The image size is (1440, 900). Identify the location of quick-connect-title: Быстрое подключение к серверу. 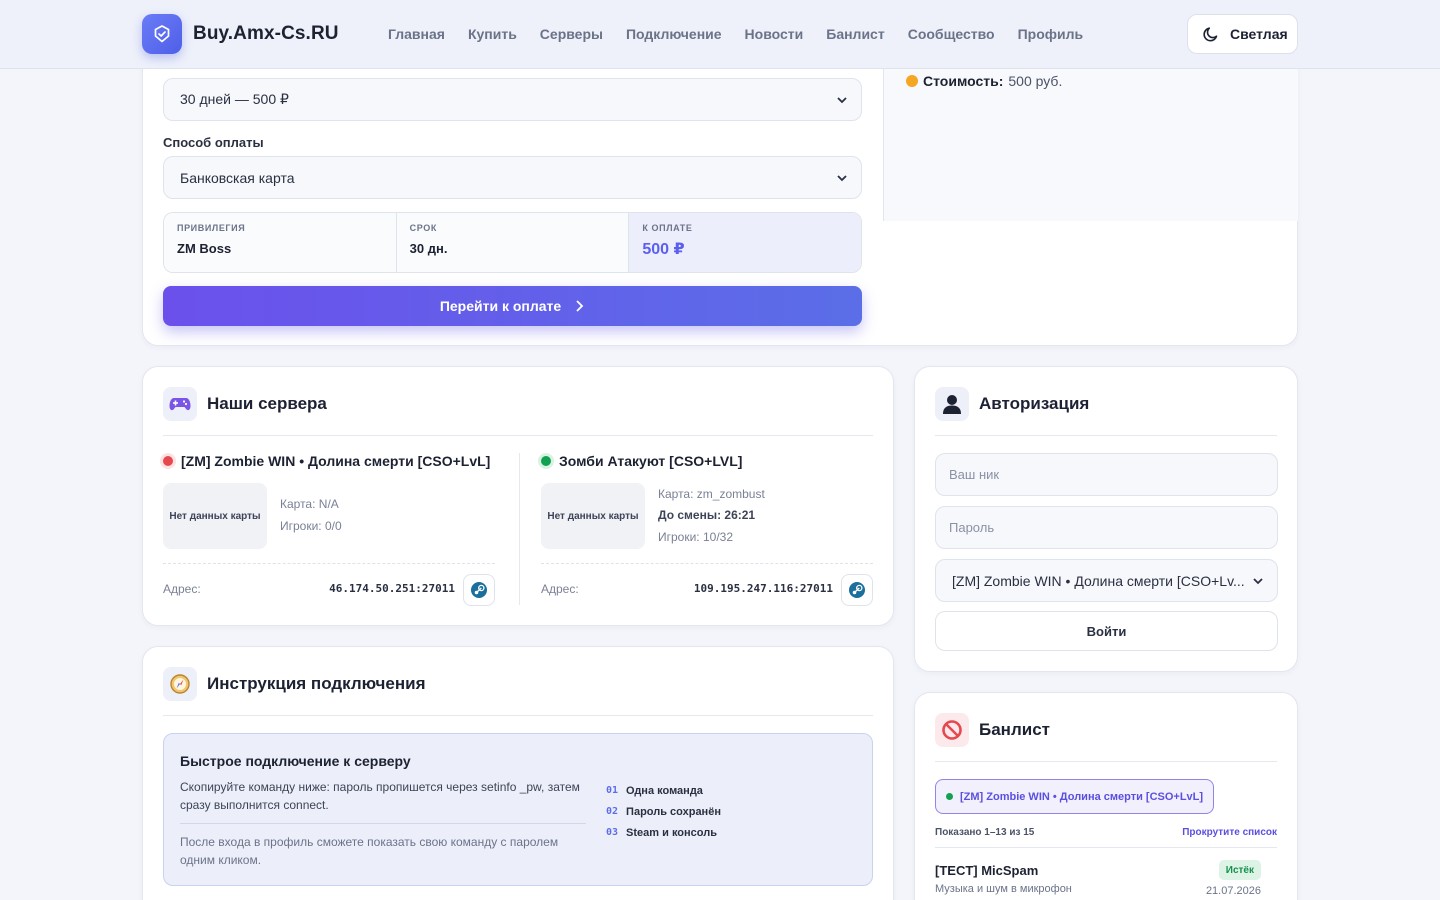
(295, 761).